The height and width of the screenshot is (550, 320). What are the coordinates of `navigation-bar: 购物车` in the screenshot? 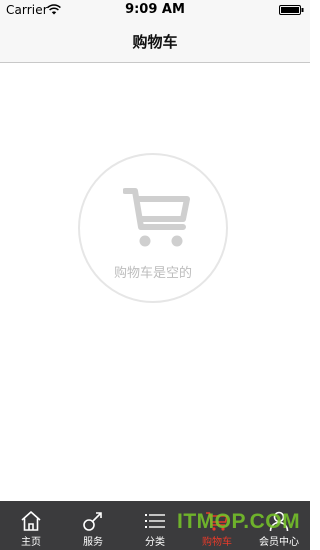 It's located at (155, 41).